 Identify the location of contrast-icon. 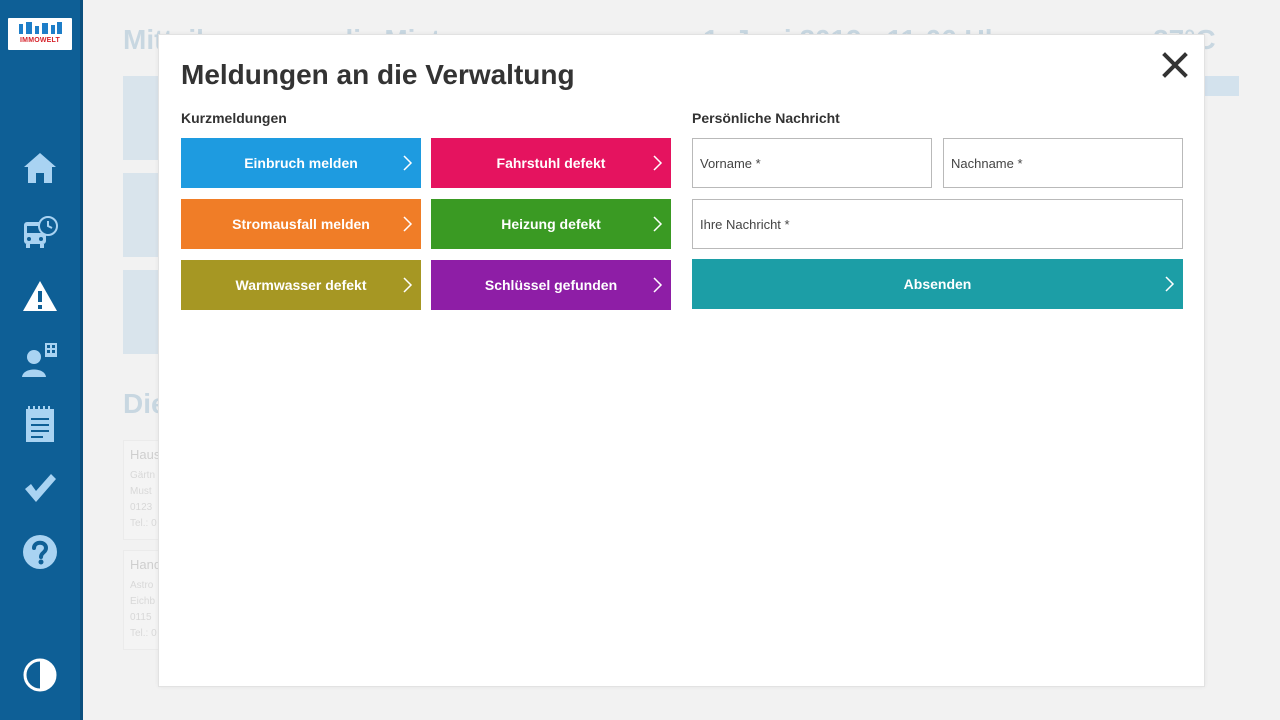
(40, 675).